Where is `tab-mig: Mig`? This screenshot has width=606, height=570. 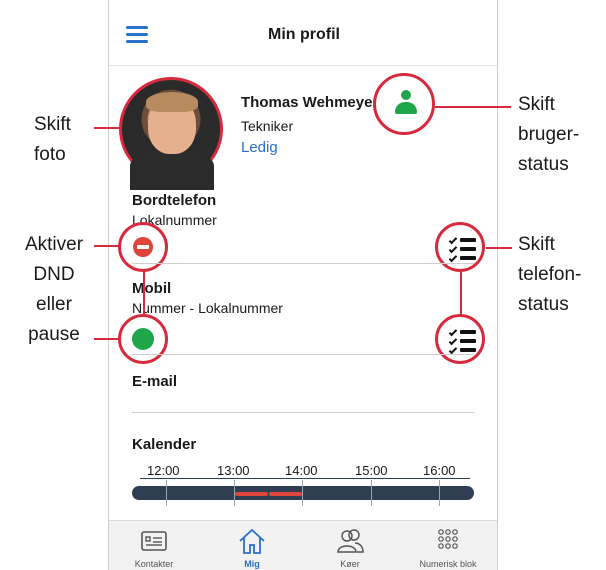 tab-mig: Mig is located at coordinates (252, 545).